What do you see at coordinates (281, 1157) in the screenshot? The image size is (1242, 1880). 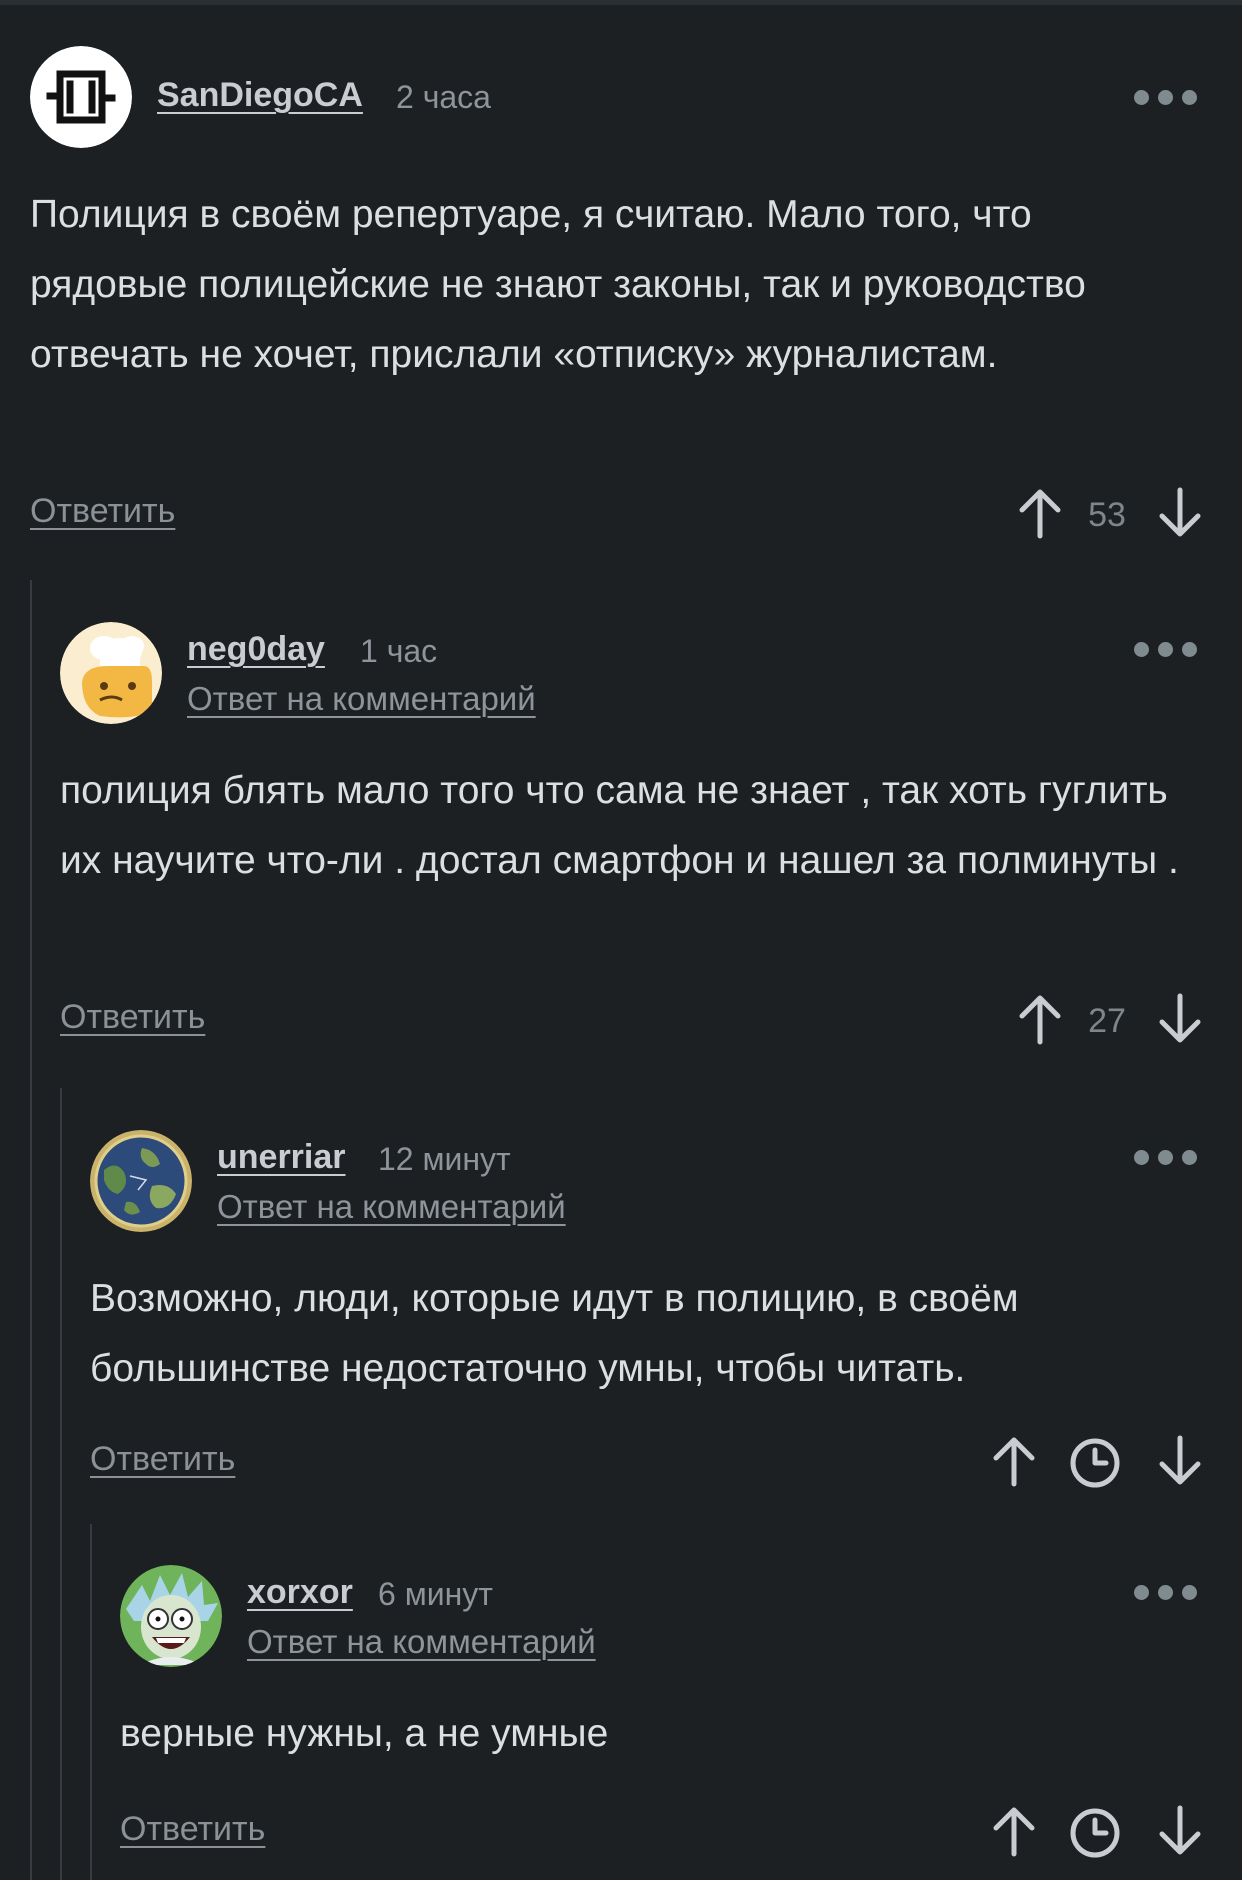 I see `username: unerriar` at bounding box center [281, 1157].